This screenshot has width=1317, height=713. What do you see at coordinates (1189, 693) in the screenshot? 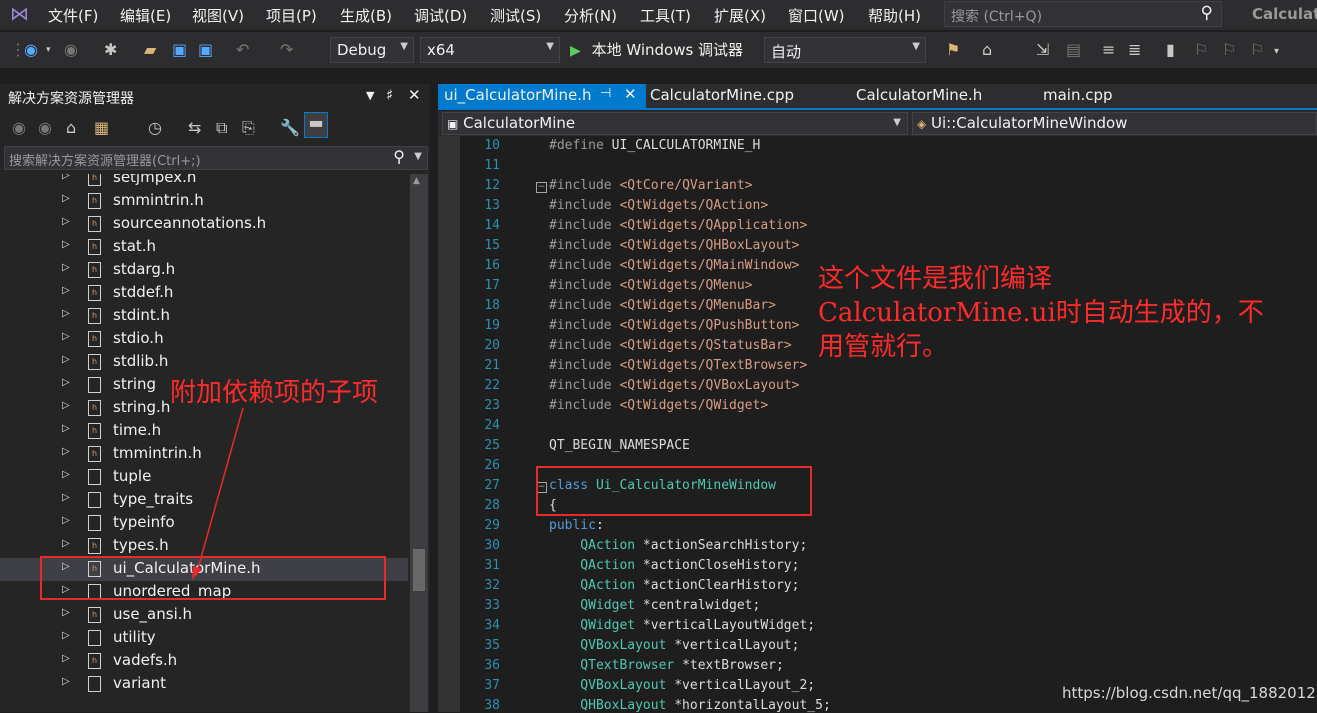
I see `watermark: https://blog.csdn.net/qq_18820125` at bounding box center [1189, 693].